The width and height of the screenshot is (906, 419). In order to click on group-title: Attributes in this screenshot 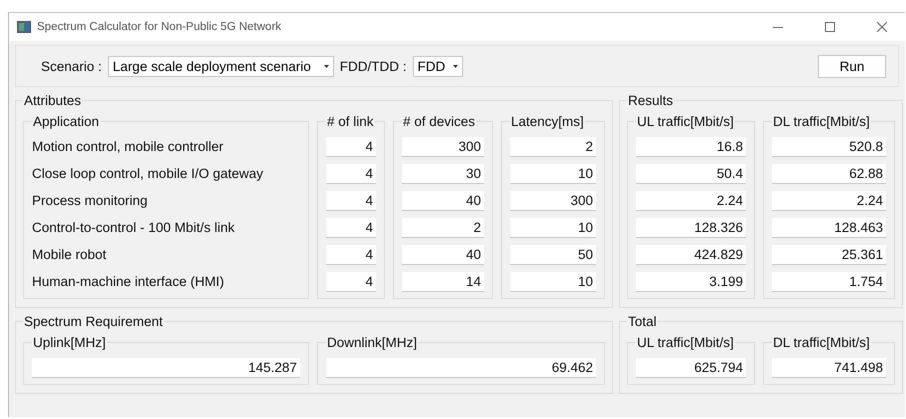, I will do `click(52, 100)`.